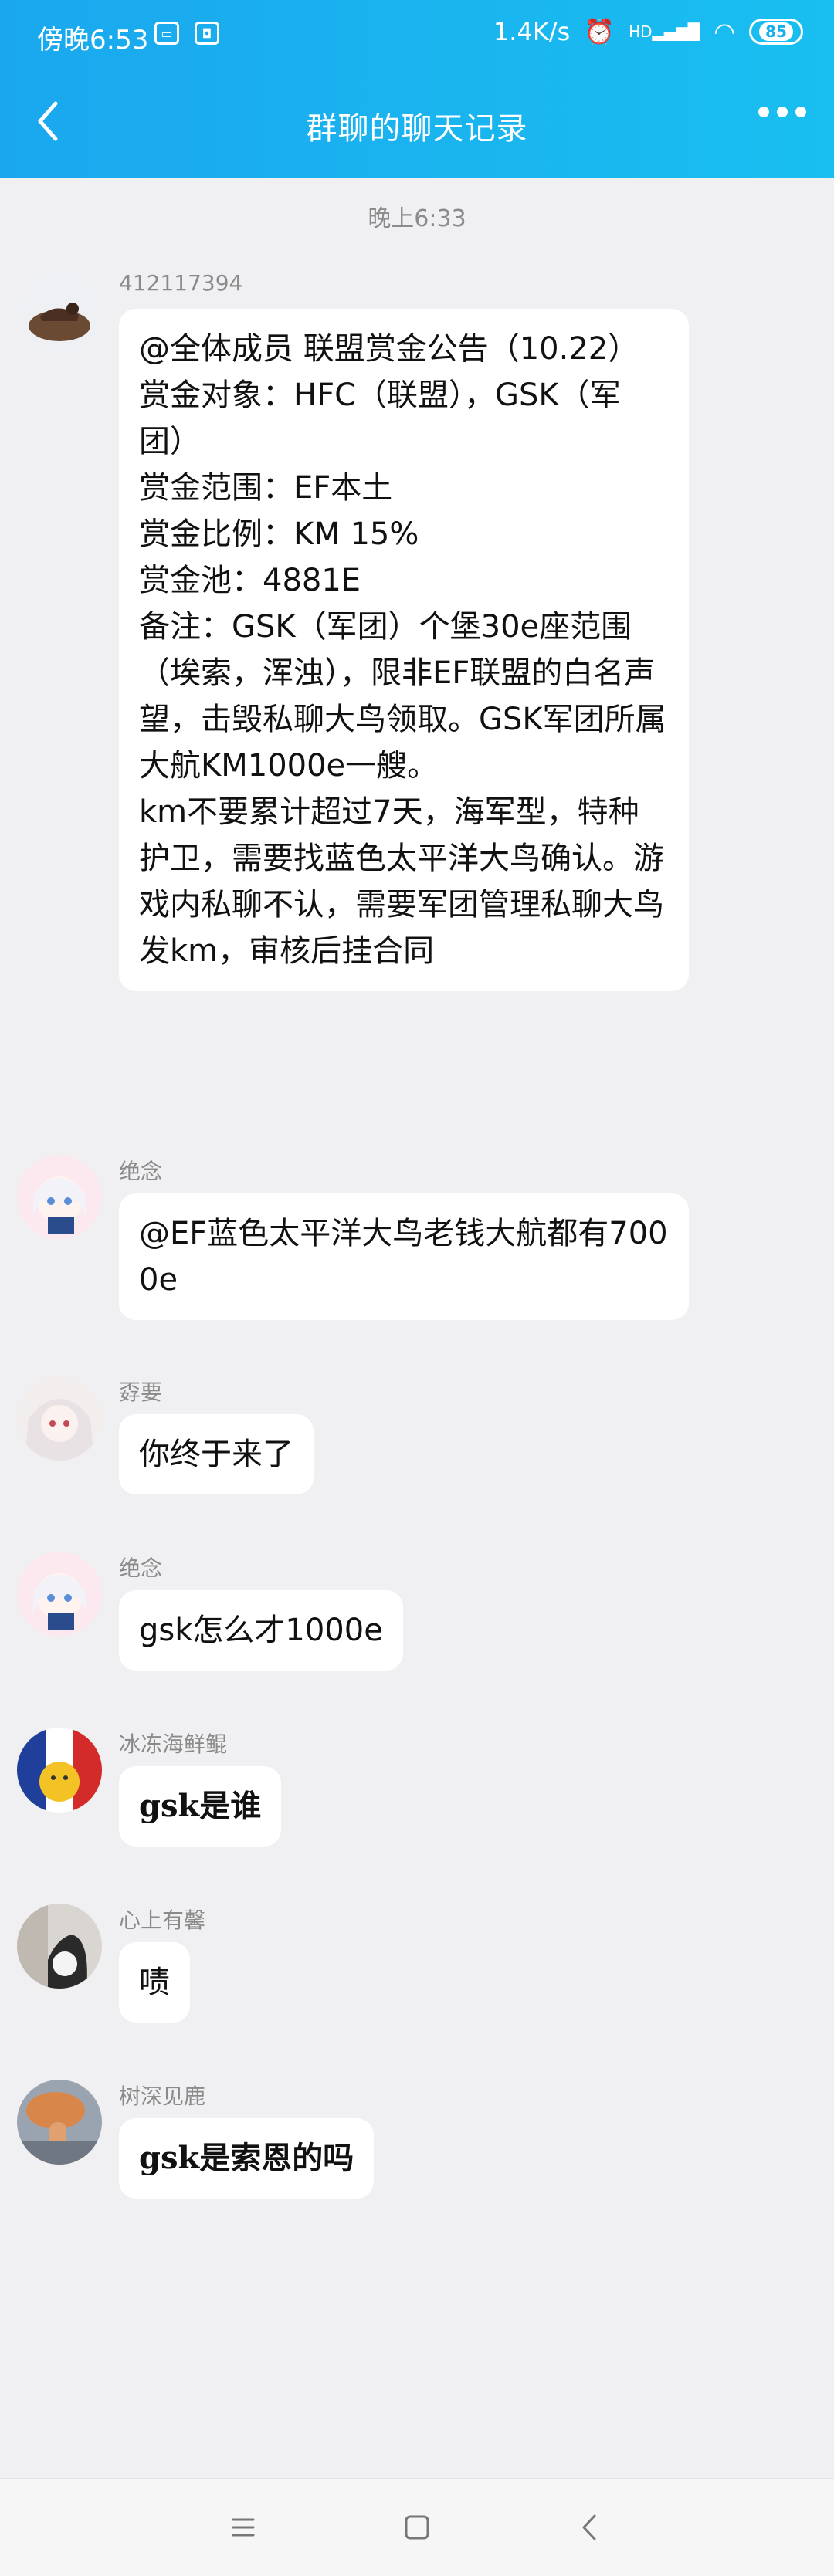 This screenshot has width=834, height=2576. I want to click on wifi-icon: ◠, so click(724, 32).